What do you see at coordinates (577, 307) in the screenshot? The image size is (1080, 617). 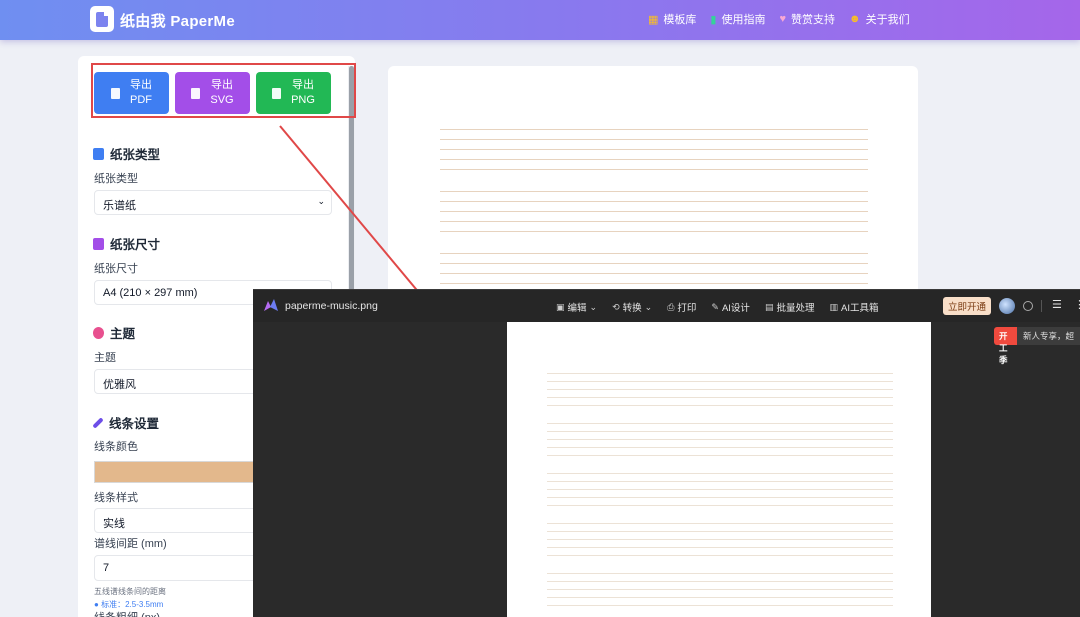 I see `tool-edit: ▣ 编辑 ⌄` at bounding box center [577, 307].